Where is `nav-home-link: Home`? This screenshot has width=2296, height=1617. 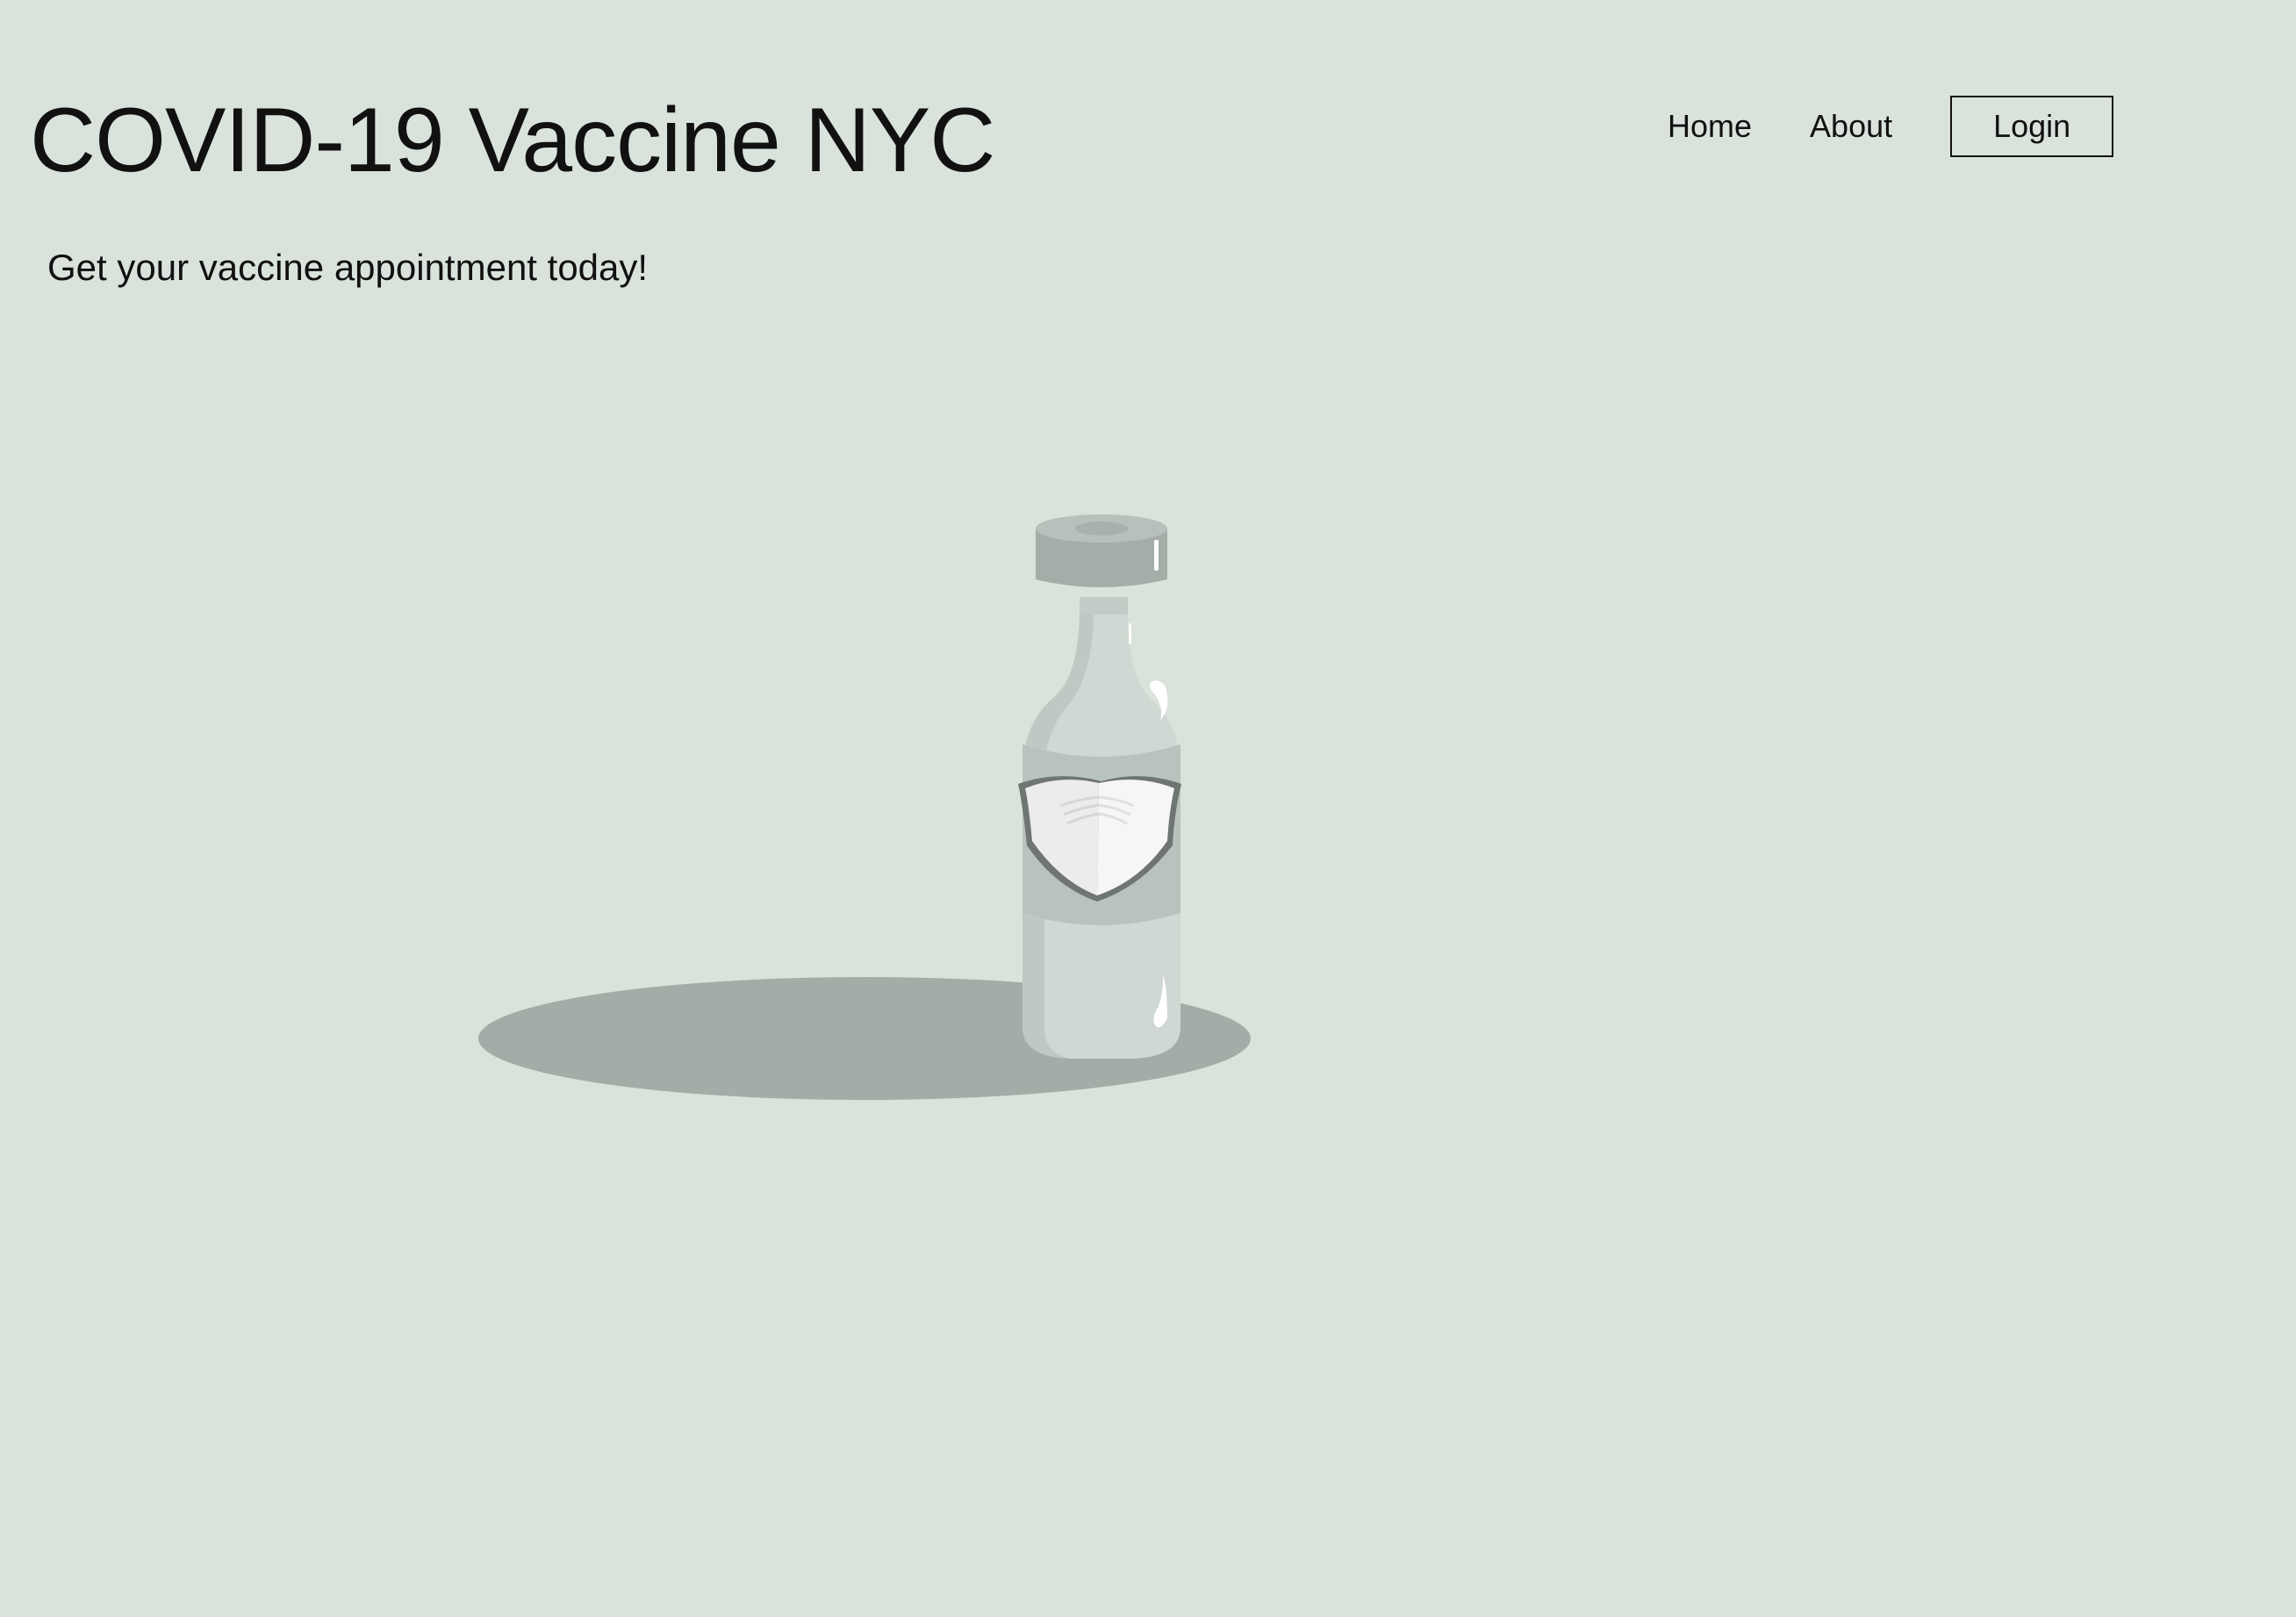
nav-home-link: Home is located at coordinates (1710, 126).